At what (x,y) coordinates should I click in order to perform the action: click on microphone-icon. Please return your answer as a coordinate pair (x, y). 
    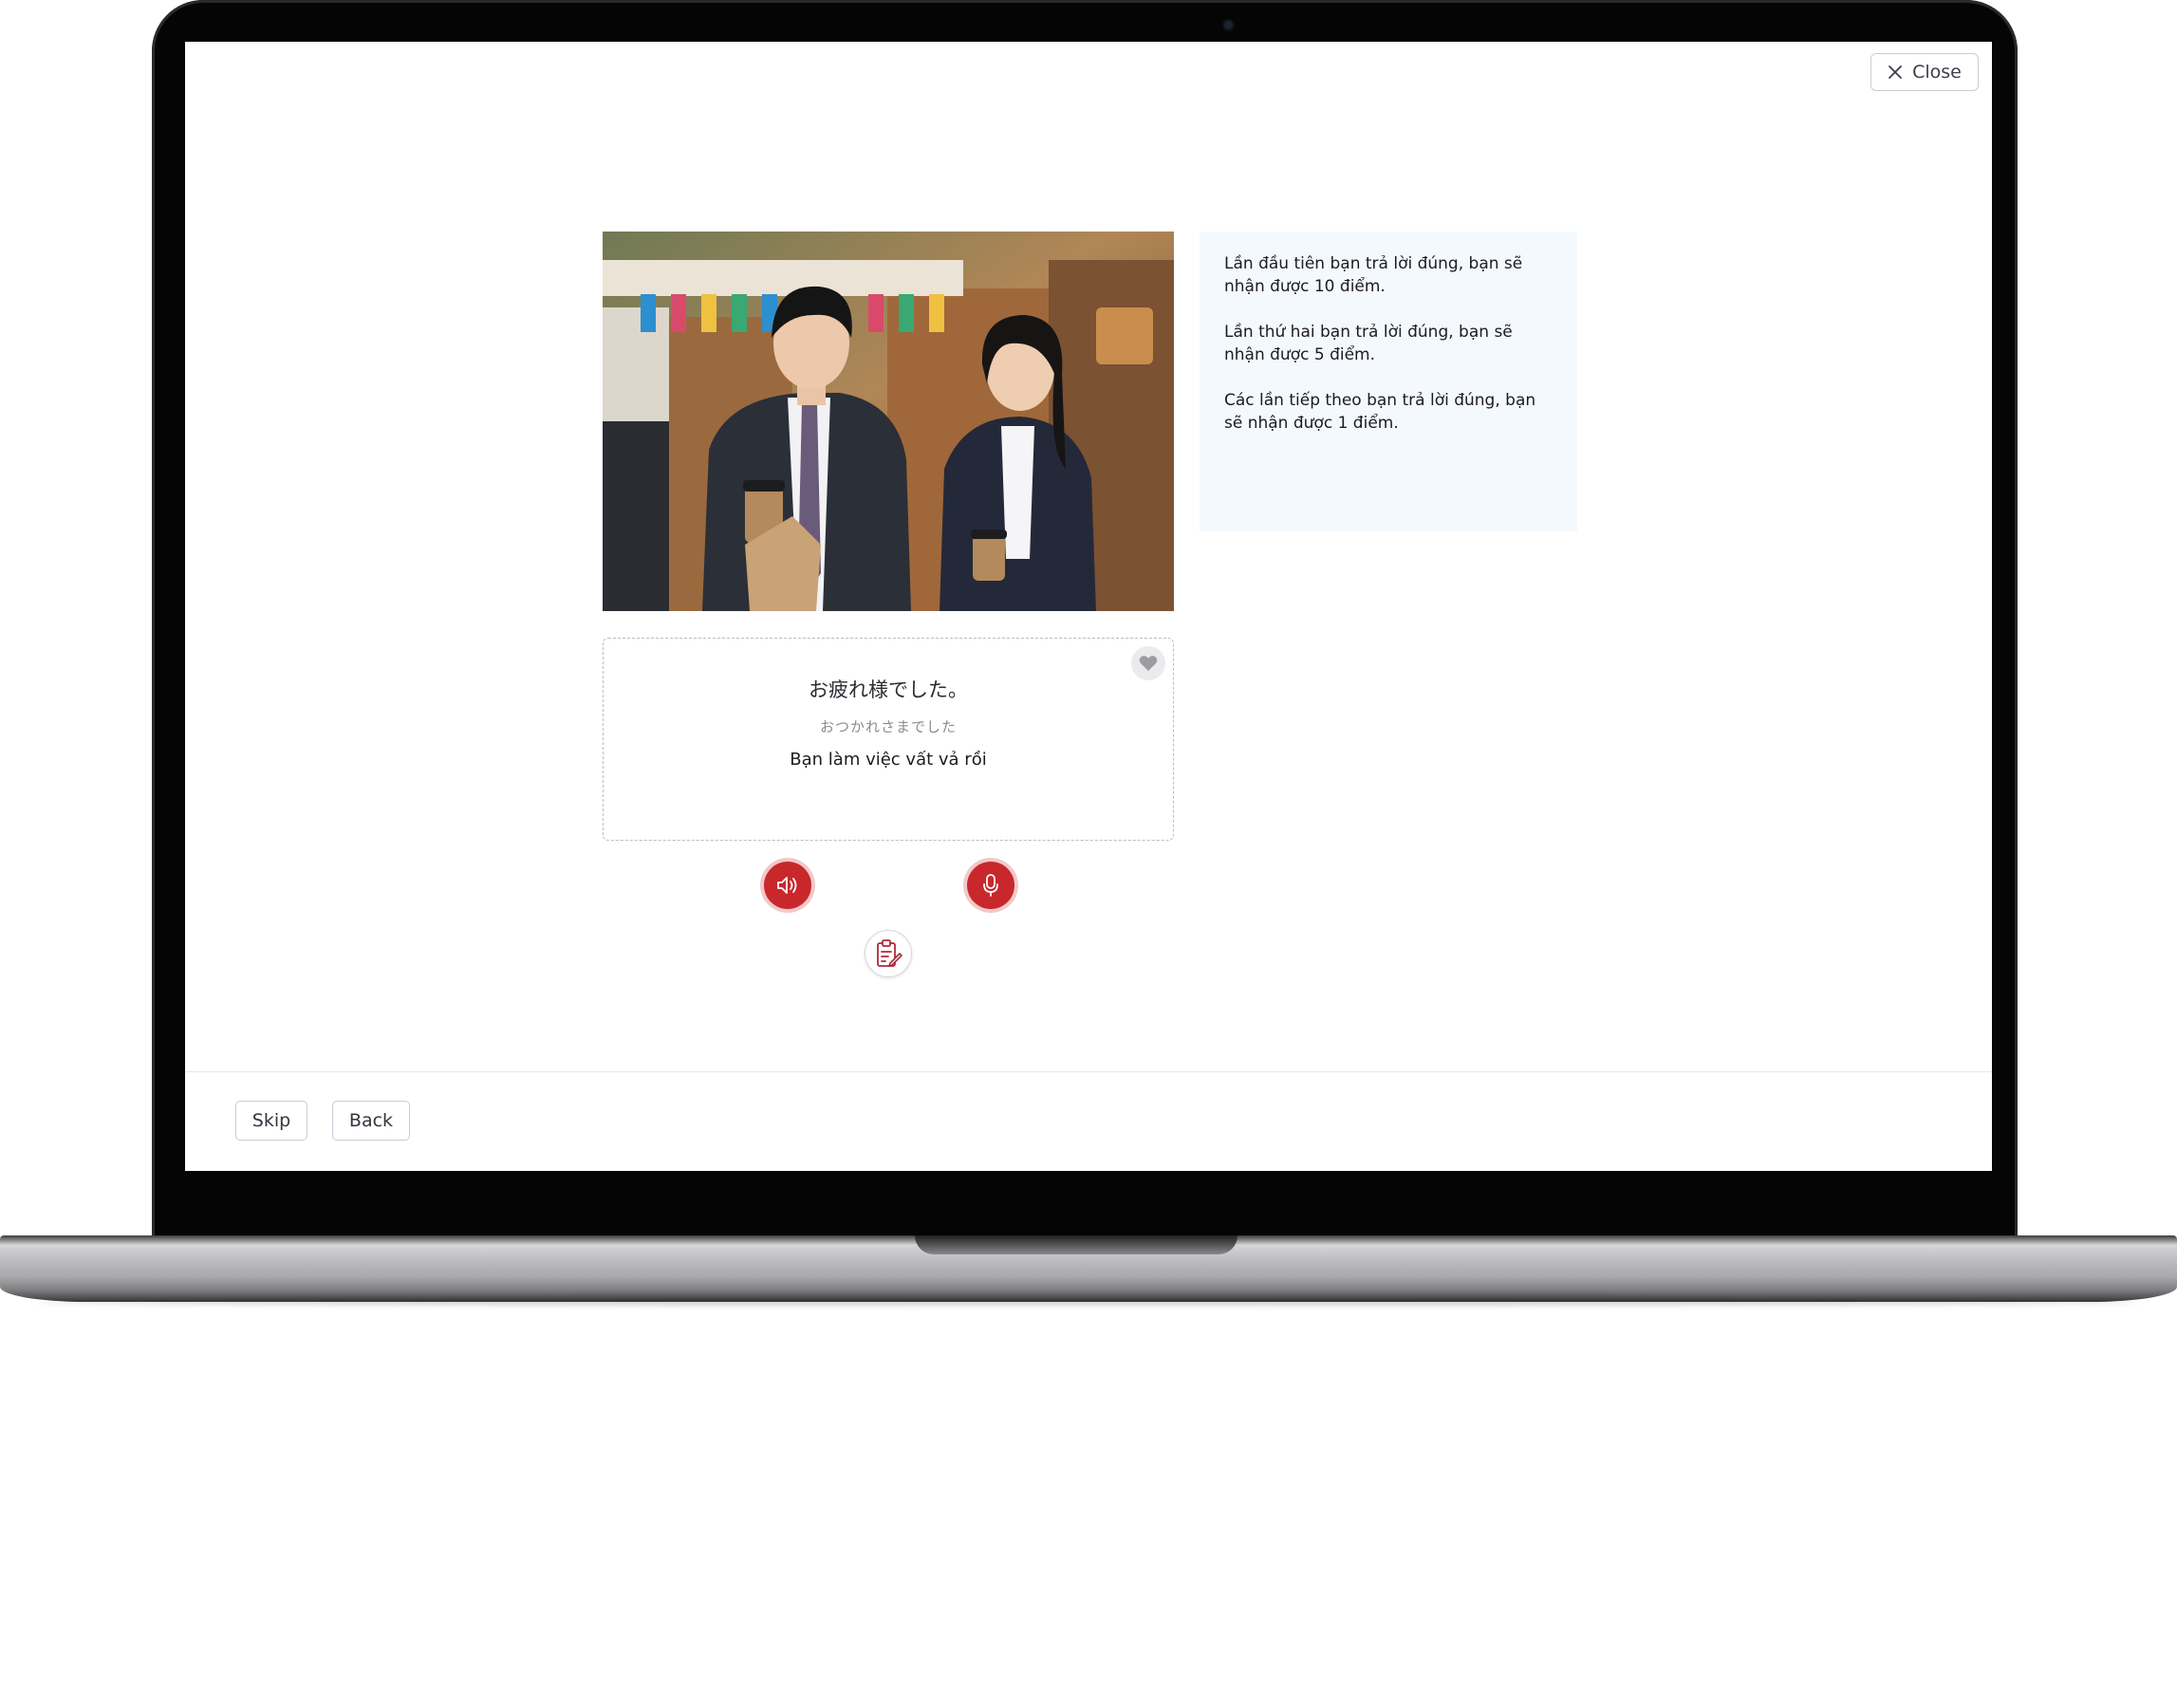
    Looking at the image, I should click on (991, 886).